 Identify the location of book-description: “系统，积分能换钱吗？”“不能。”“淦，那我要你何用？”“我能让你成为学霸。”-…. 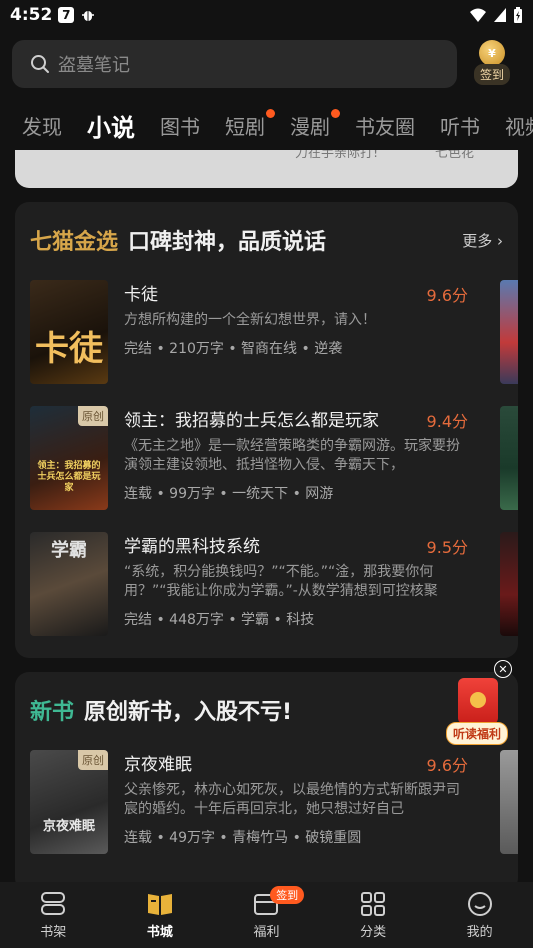
(281, 581).